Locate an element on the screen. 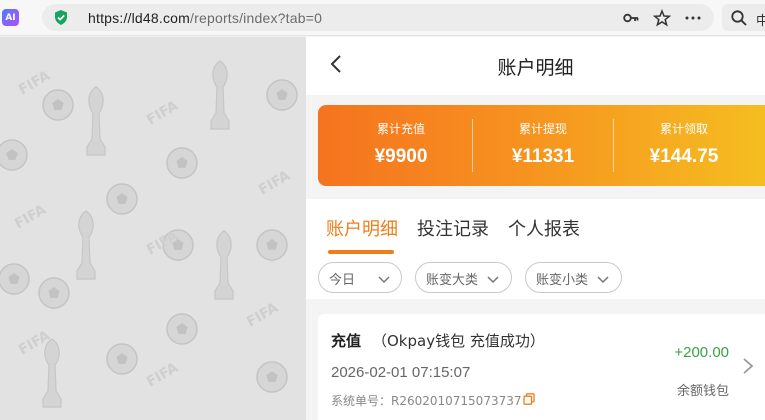 The image size is (765, 420). tab-bar: 账户明细 投注记录 个人报表 is located at coordinates (535, 228).